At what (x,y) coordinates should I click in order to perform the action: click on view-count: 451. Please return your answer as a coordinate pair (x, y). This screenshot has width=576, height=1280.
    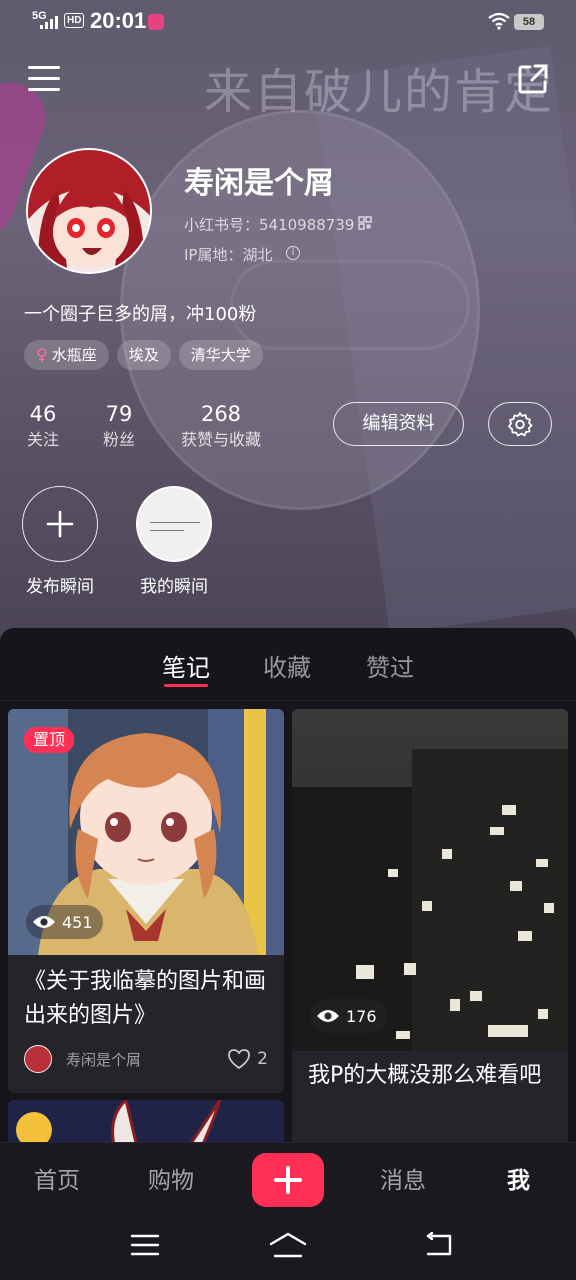
    Looking at the image, I should click on (64, 922).